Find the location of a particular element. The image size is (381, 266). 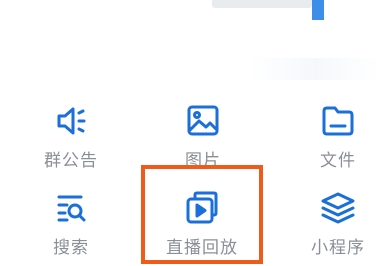

layers-icon is located at coordinates (338, 208).